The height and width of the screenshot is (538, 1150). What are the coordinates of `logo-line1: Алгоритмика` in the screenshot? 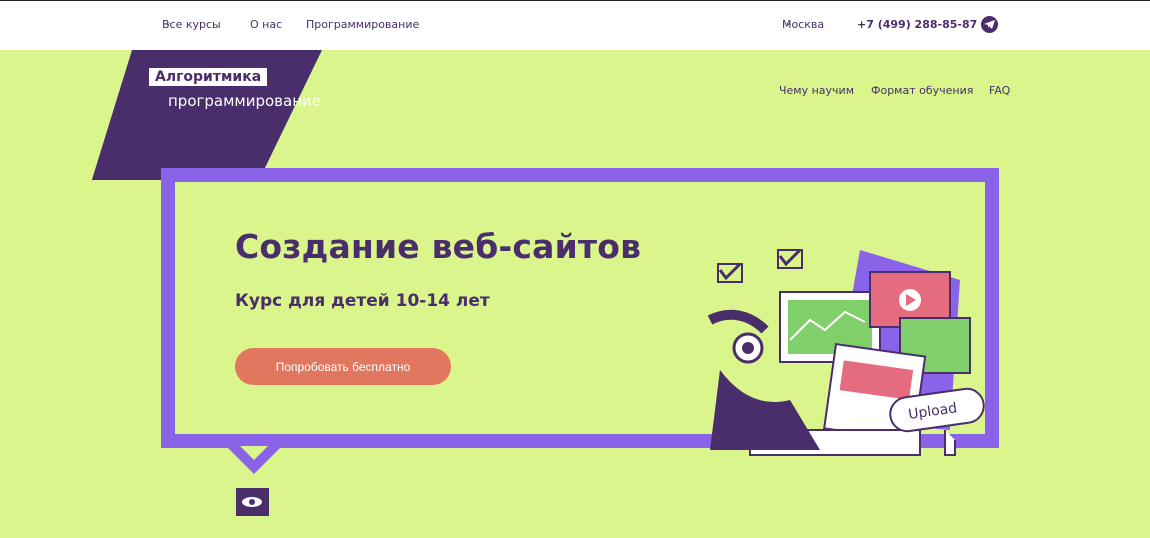 It's located at (208, 77).